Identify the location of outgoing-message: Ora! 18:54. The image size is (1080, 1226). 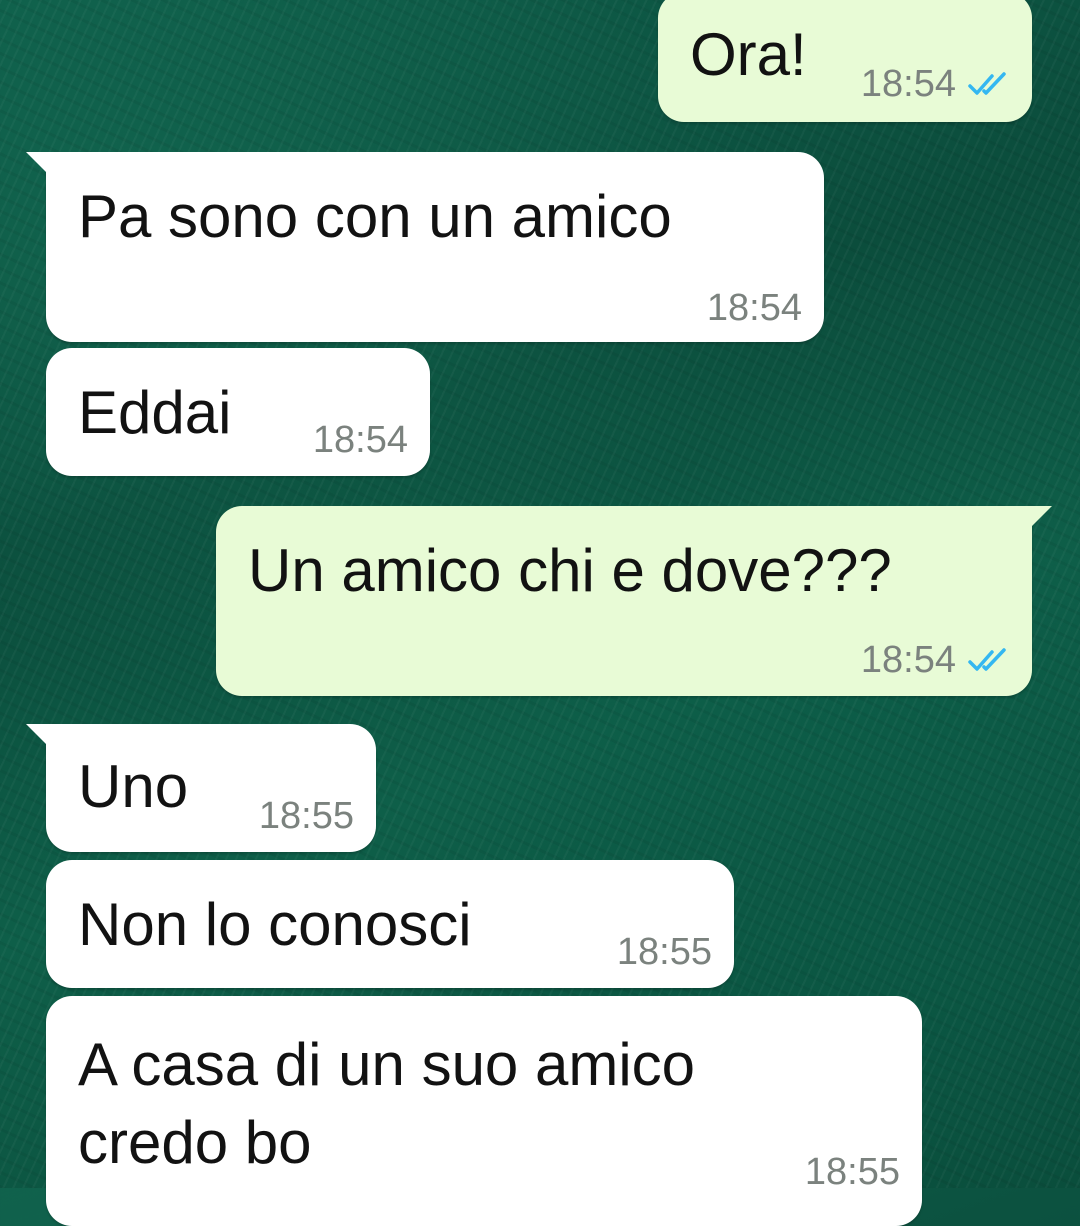
(845, 61).